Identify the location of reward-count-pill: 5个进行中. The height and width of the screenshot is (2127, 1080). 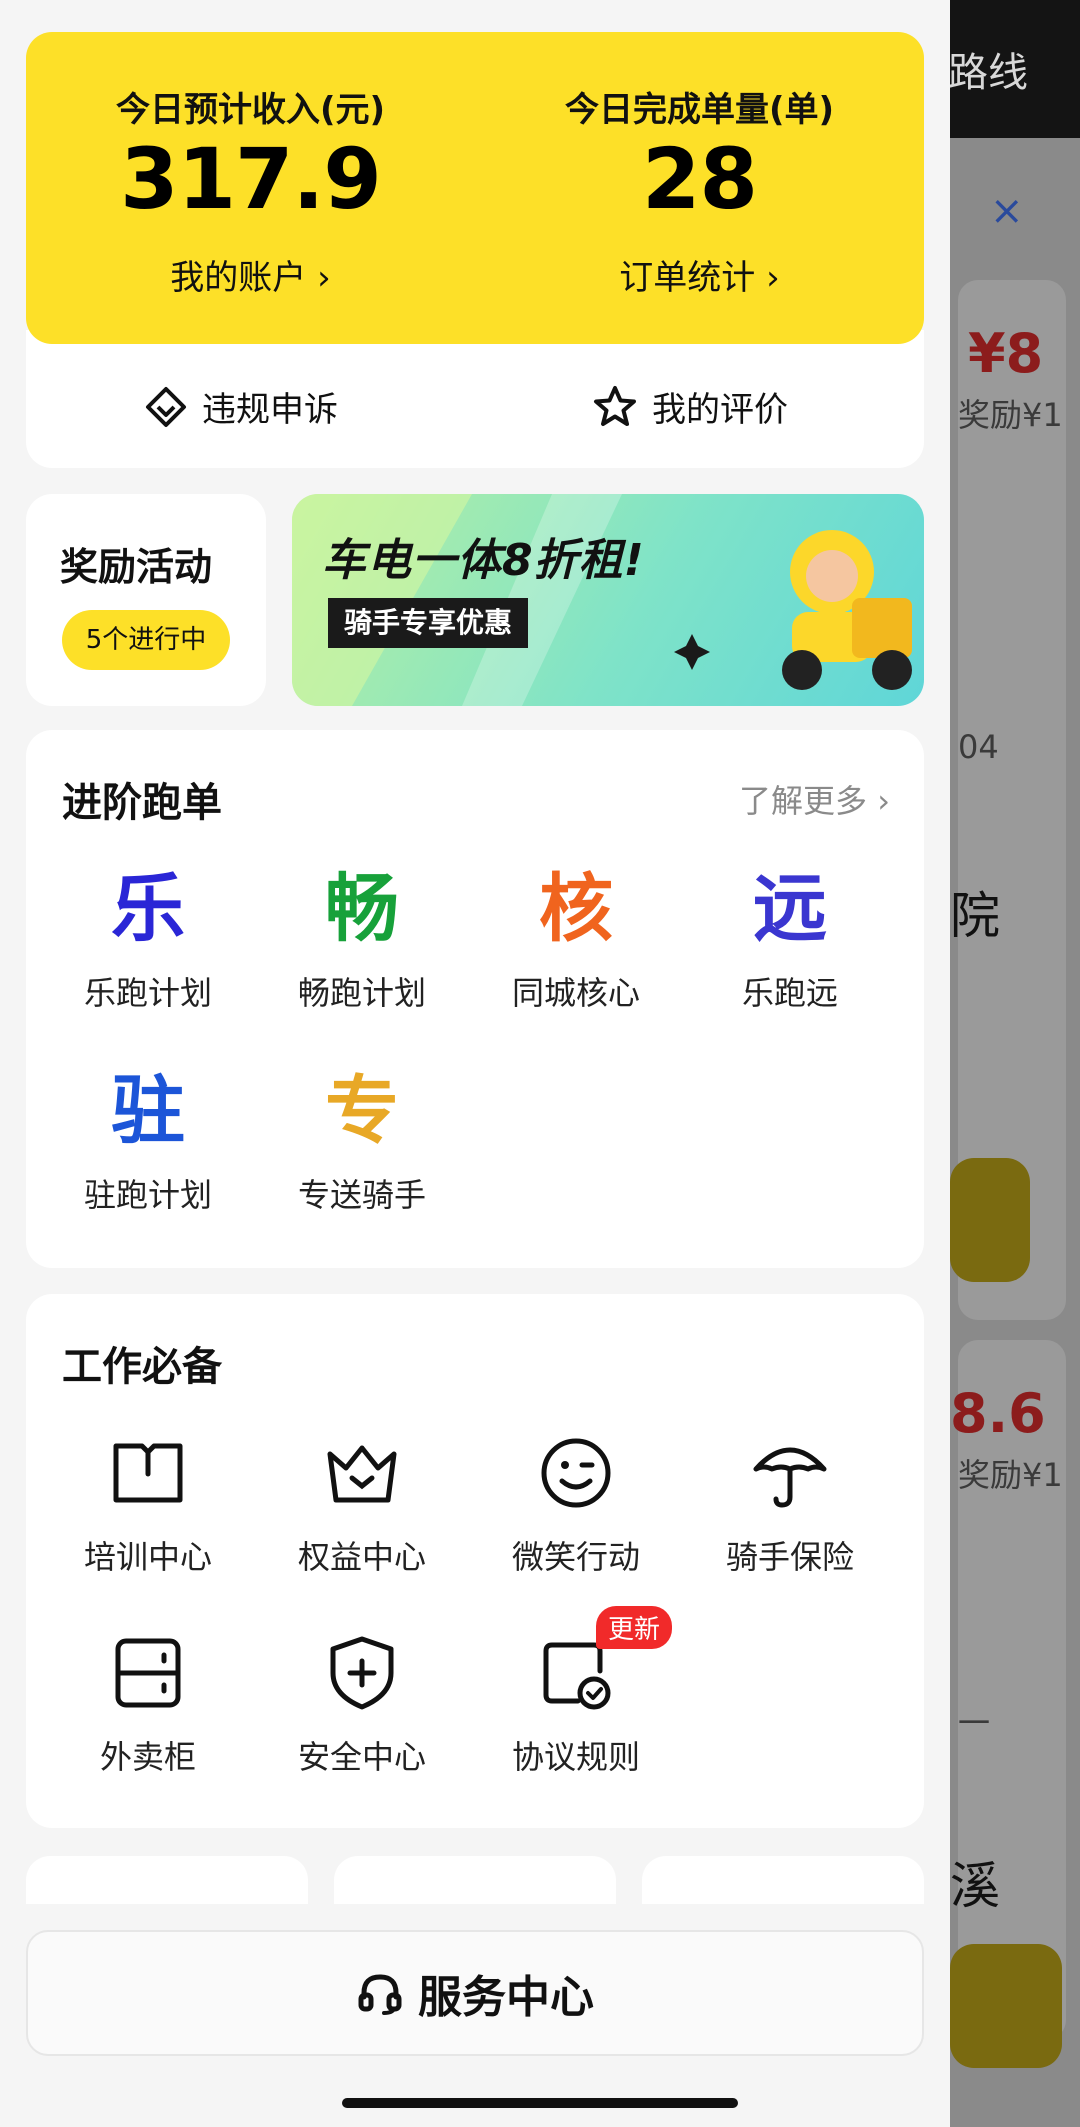
(146, 640).